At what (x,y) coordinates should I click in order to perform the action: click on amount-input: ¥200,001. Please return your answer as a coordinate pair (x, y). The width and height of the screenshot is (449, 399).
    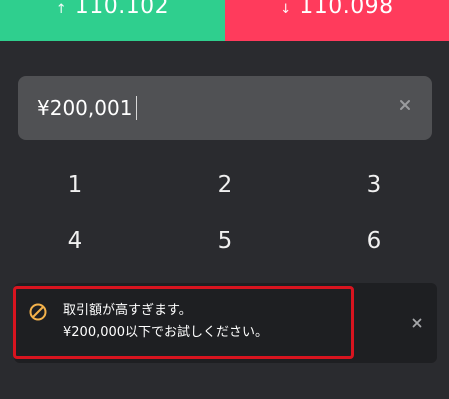
    Looking at the image, I should click on (225, 108).